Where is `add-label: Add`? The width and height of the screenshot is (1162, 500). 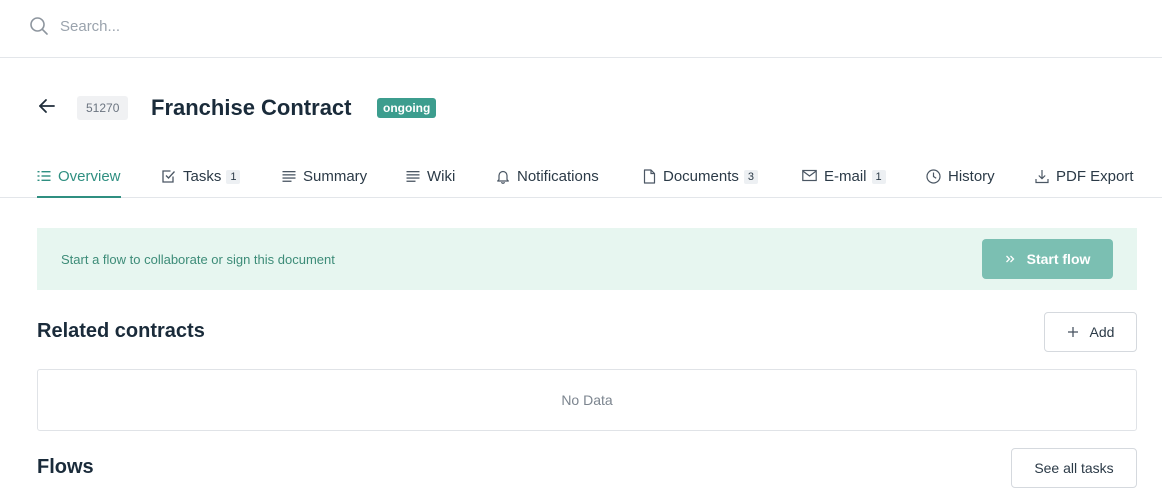
add-label: Add is located at coordinates (1102, 332).